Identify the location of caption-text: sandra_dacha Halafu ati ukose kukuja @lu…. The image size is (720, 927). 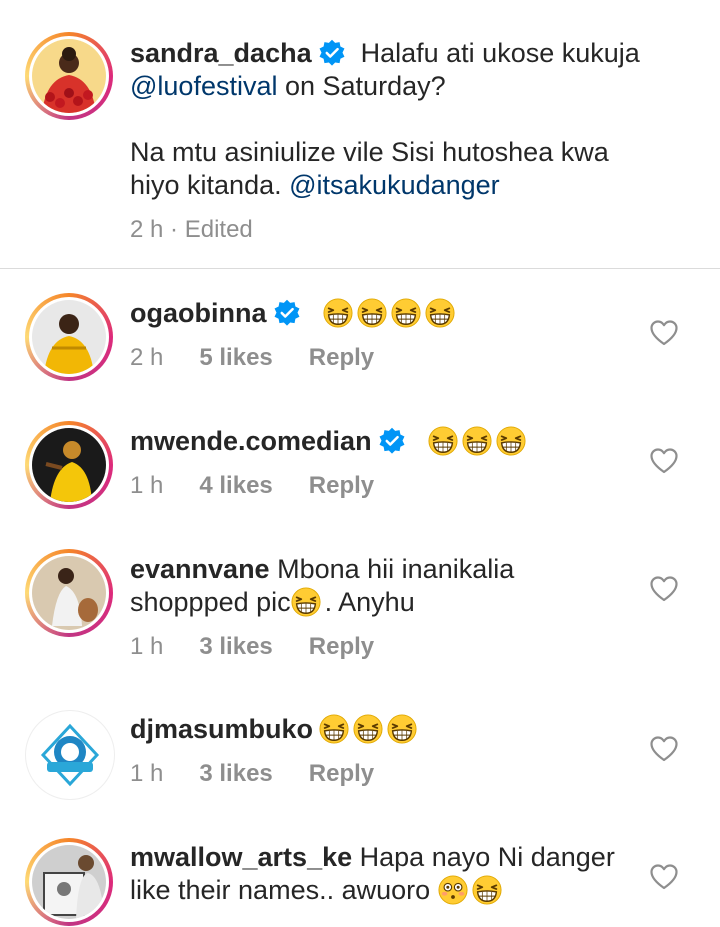
(410, 119).